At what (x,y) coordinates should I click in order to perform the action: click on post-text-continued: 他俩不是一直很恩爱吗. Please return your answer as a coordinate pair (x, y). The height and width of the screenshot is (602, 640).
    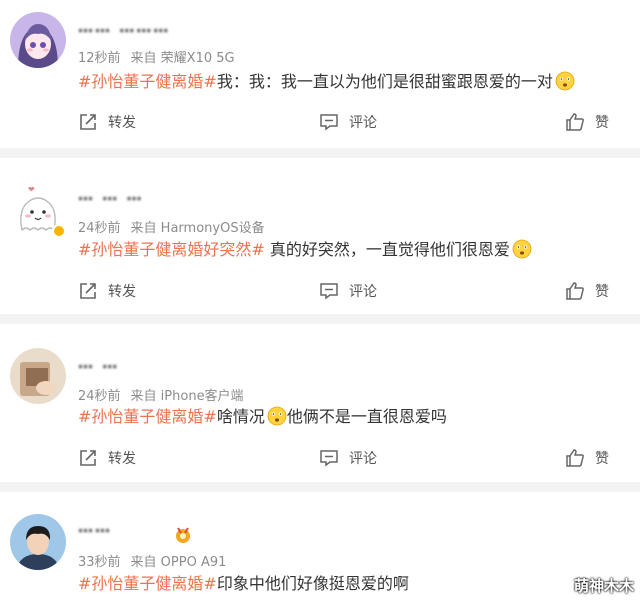
    Looking at the image, I should click on (366, 416).